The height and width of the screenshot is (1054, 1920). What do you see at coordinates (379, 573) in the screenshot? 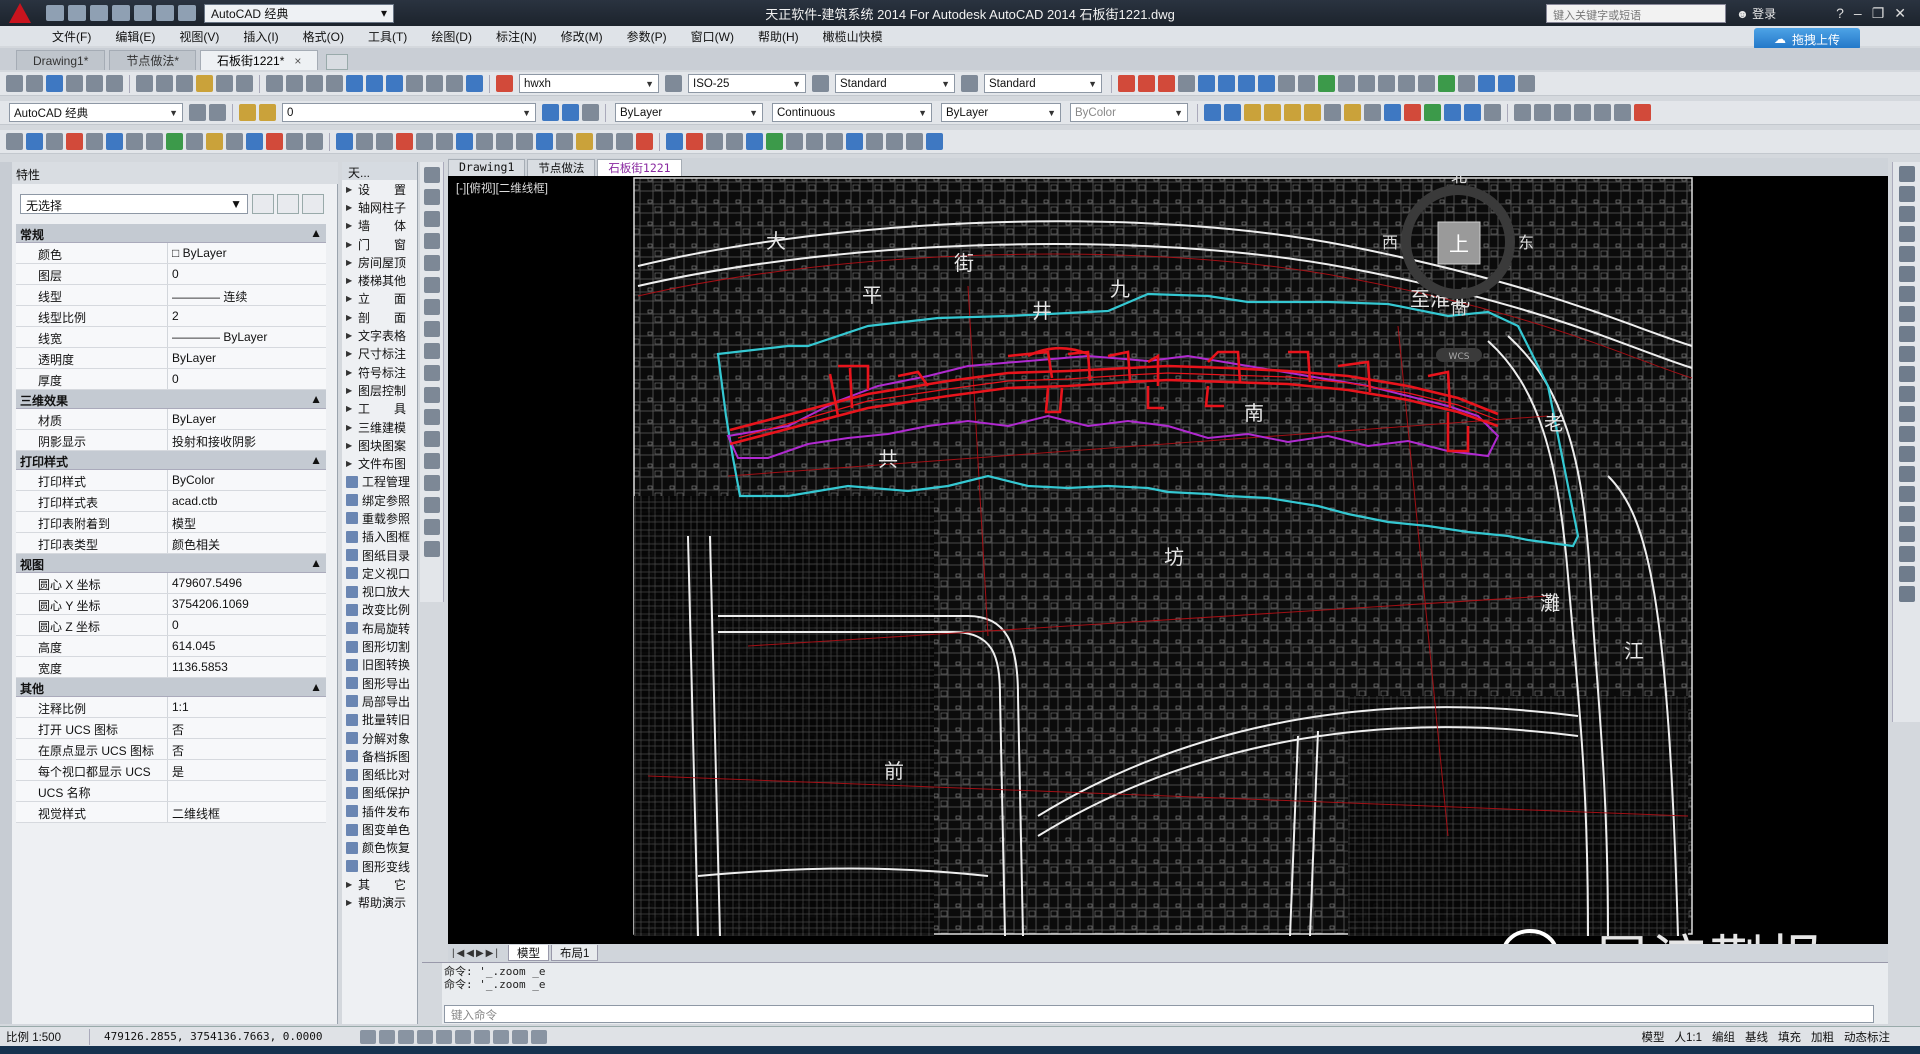
I see `palette-item: 定义视口` at bounding box center [379, 573].